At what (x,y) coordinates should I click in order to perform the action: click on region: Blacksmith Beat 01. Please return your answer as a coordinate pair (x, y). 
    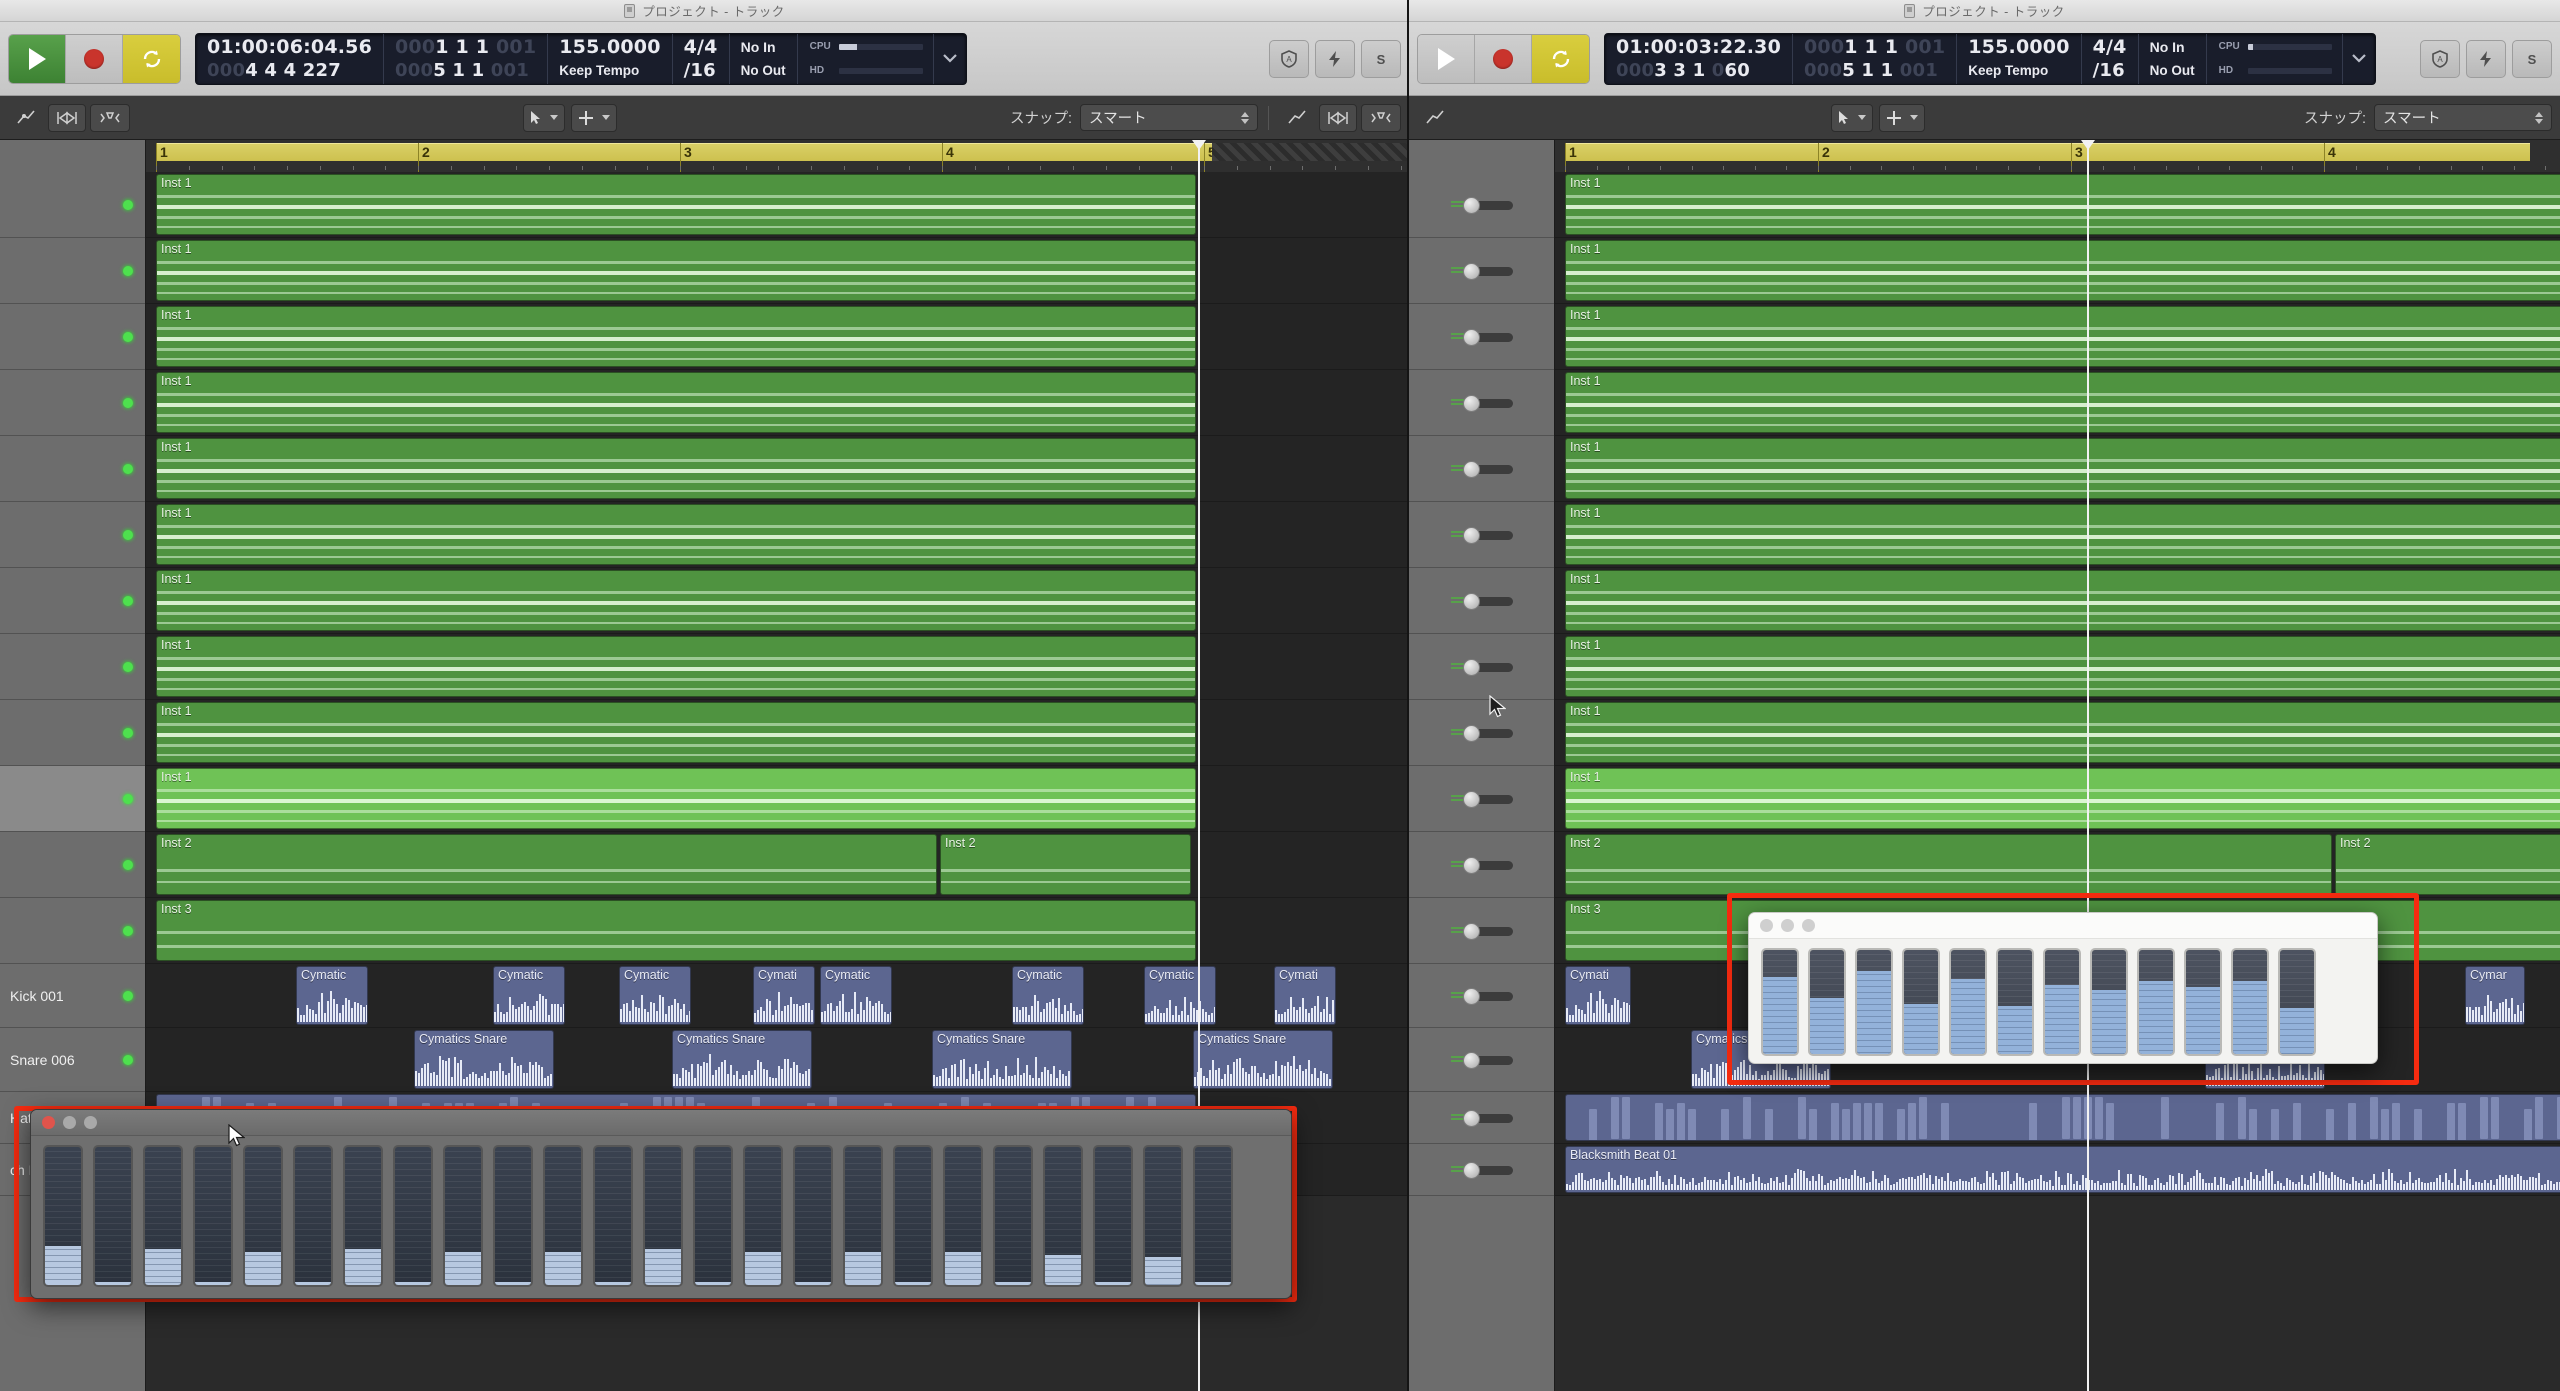
    Looking at the image, I should click on (2062, 1169).